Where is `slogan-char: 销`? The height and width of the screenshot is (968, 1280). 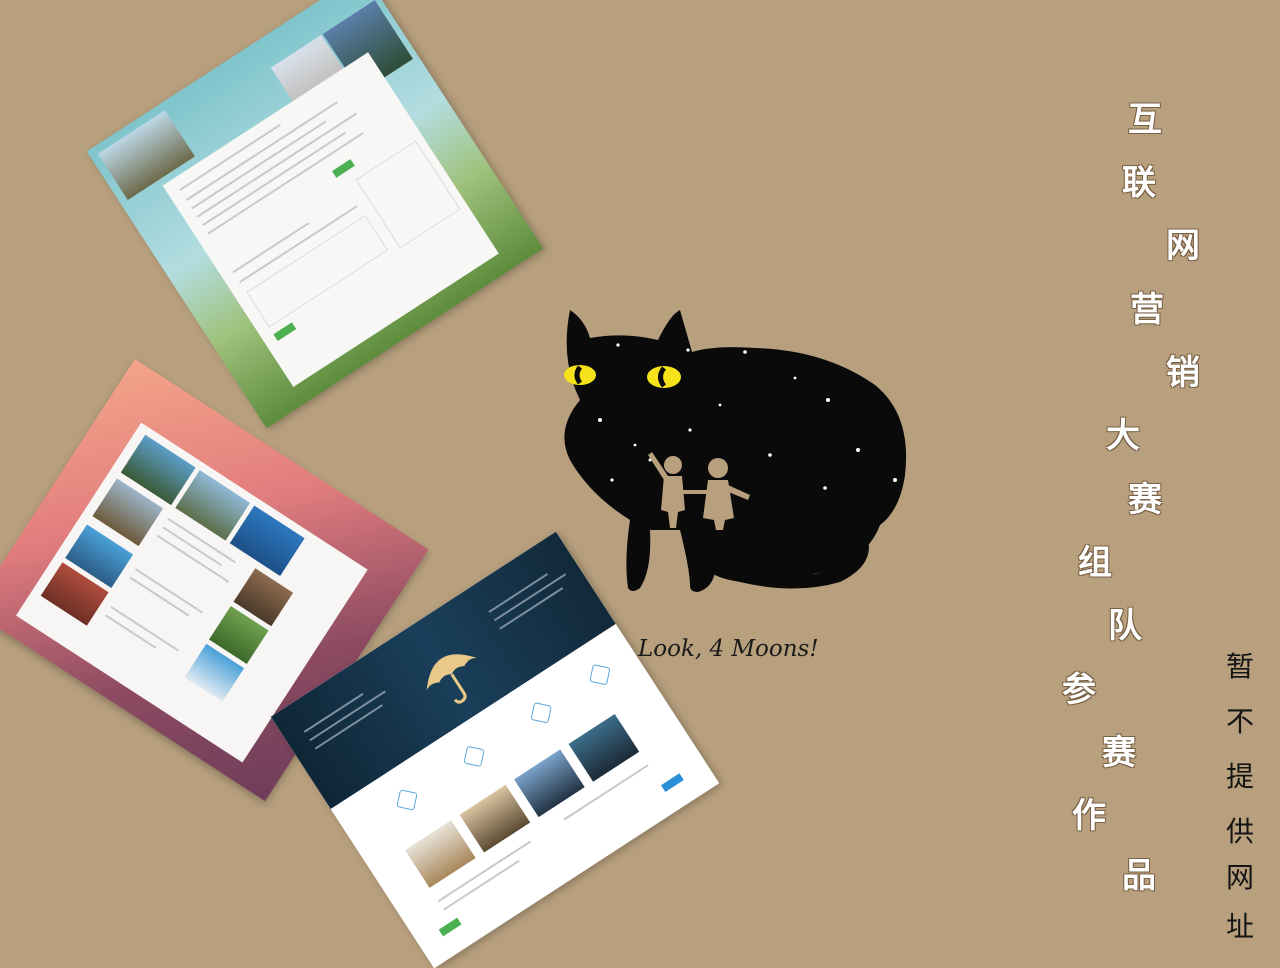 slogan-char: 销 is located at coordinates (1183, 373).